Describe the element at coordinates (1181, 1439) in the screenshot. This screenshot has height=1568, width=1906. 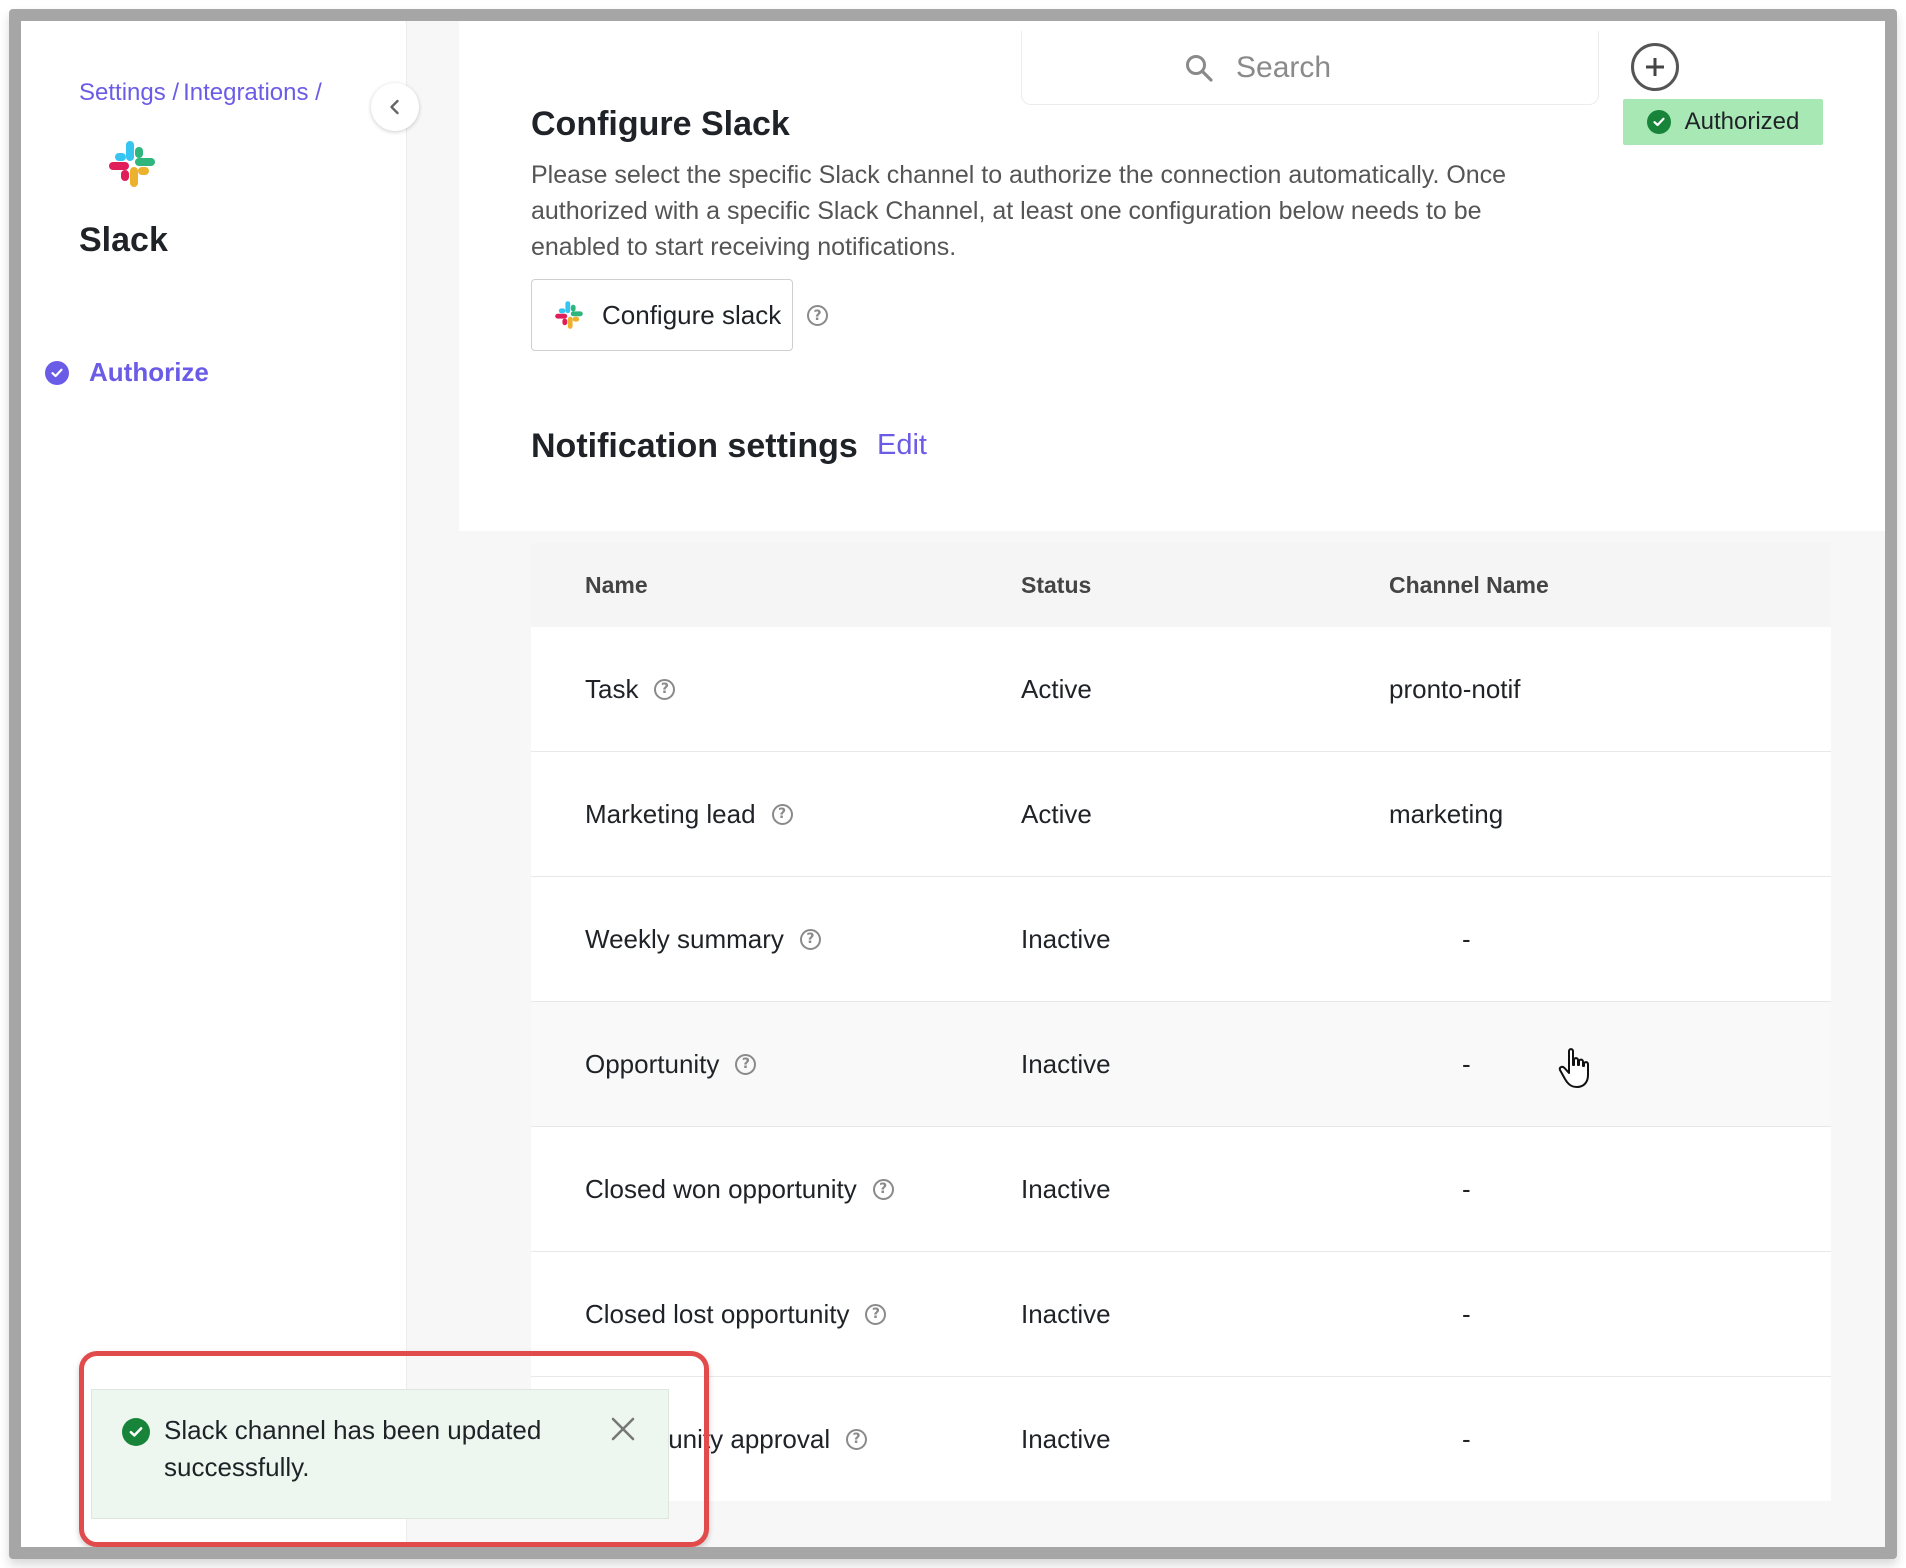
I see `table-row: tunity approval? Inactive -` at that location.